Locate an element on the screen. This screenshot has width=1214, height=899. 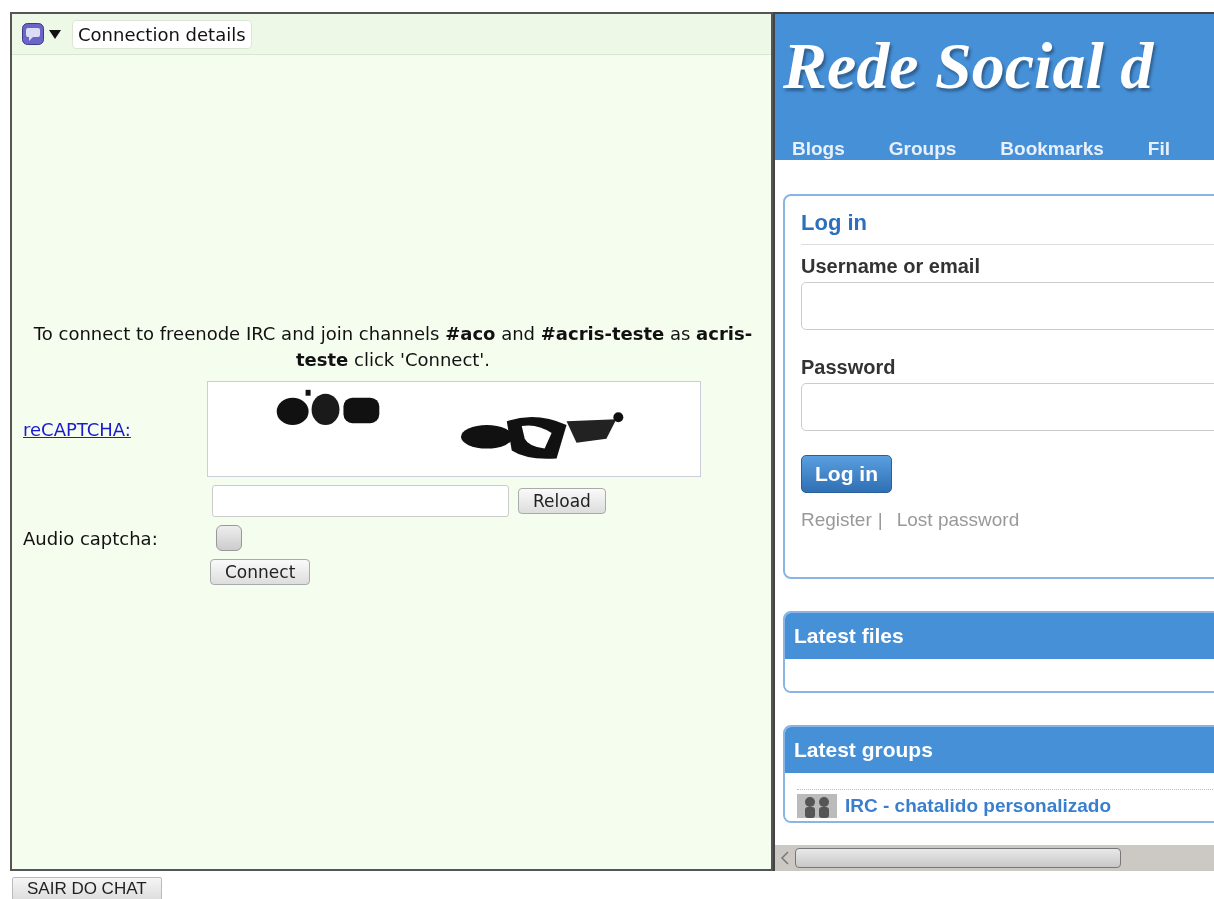
exit-chat-button: SAIR DO CHAT is located at coordinates (87, 888).